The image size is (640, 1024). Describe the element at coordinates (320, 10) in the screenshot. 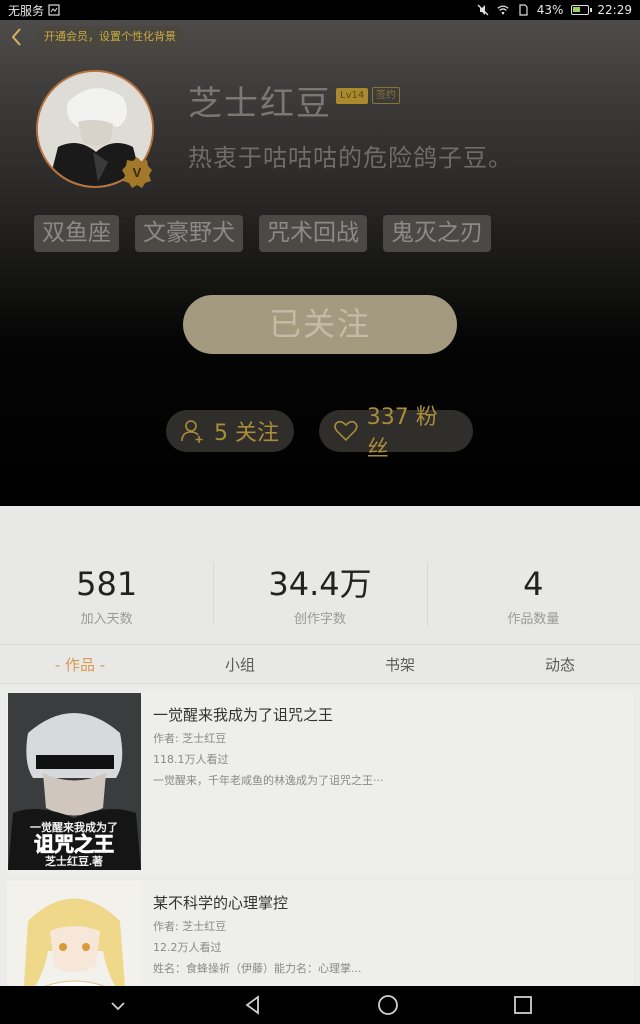

I see `status-bar: 无服务 43% 22:29` at that location.